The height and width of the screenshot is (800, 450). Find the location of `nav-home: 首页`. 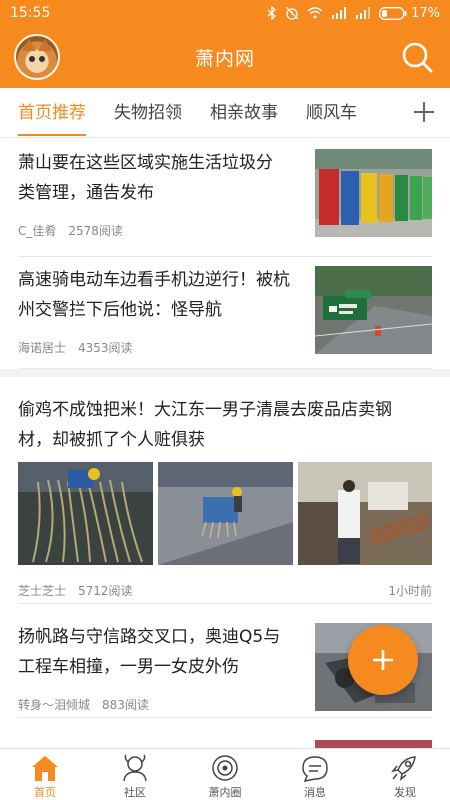

nav-home: 首页 is located at coordinates (45, 774).